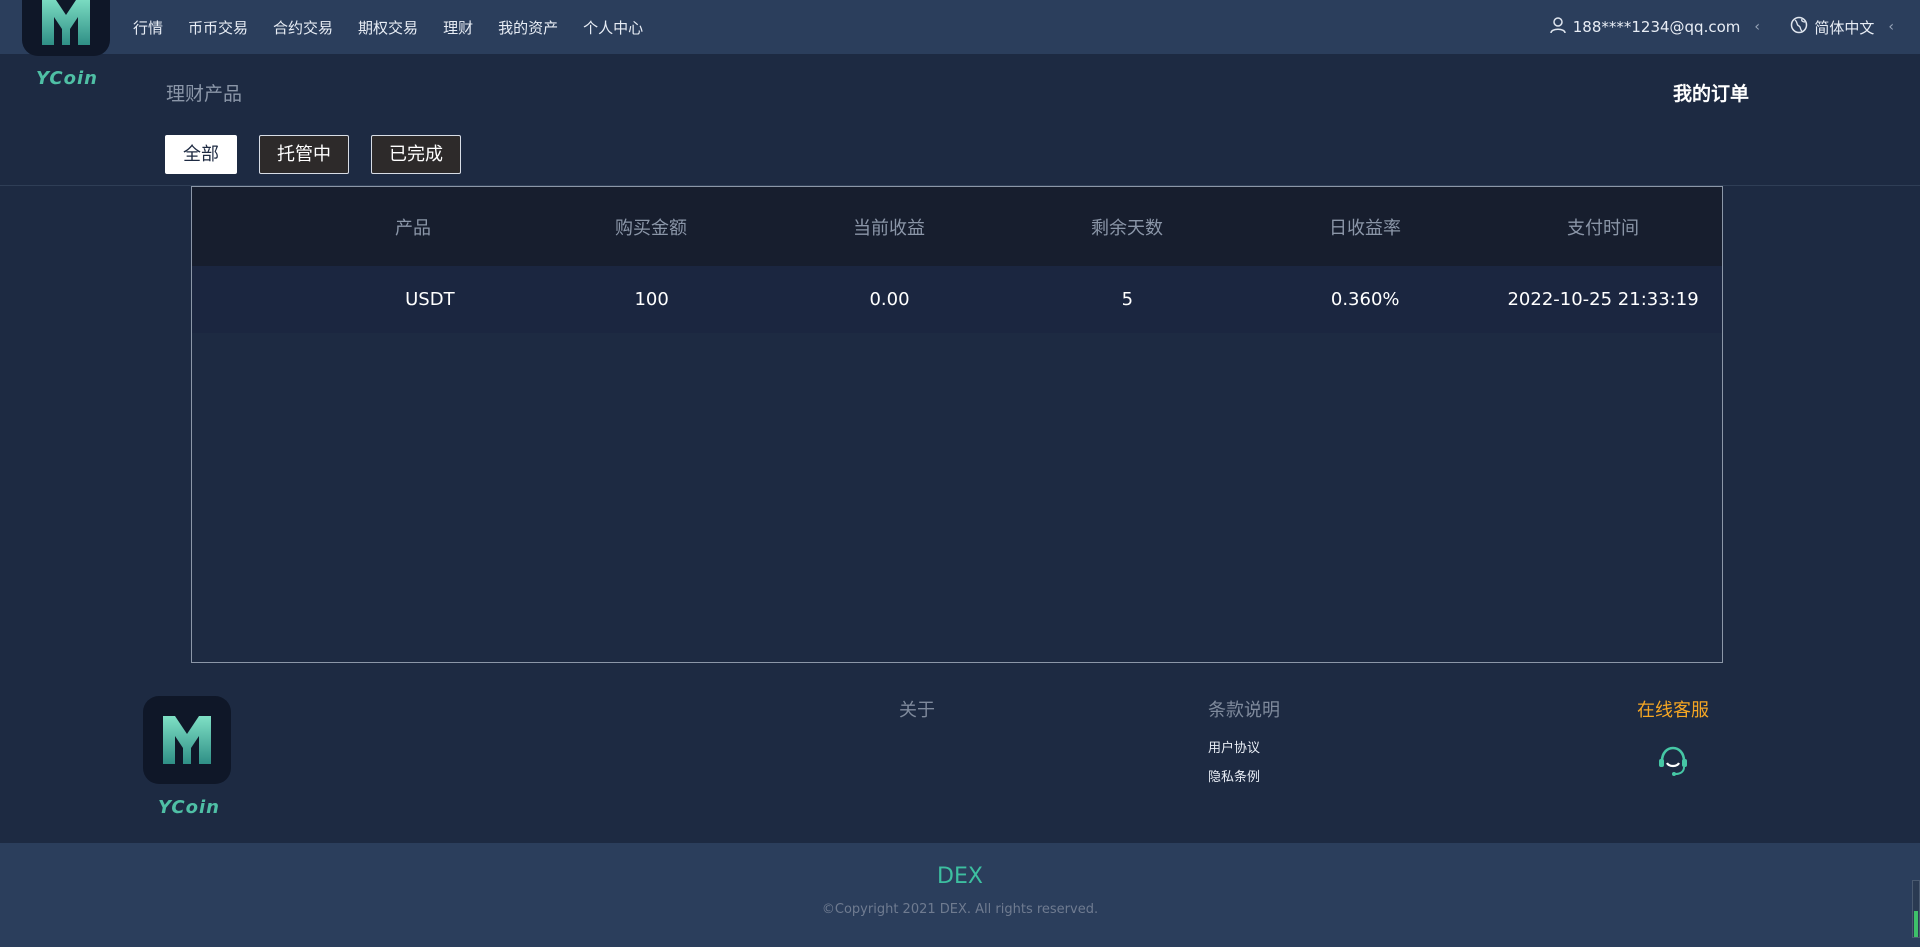 The height and width of the screenshot is (947, 1920). Describe the element at coordinates (218, 27) in the screenshot. I see `nav-item-spot-trade: 币币交易` at that location.